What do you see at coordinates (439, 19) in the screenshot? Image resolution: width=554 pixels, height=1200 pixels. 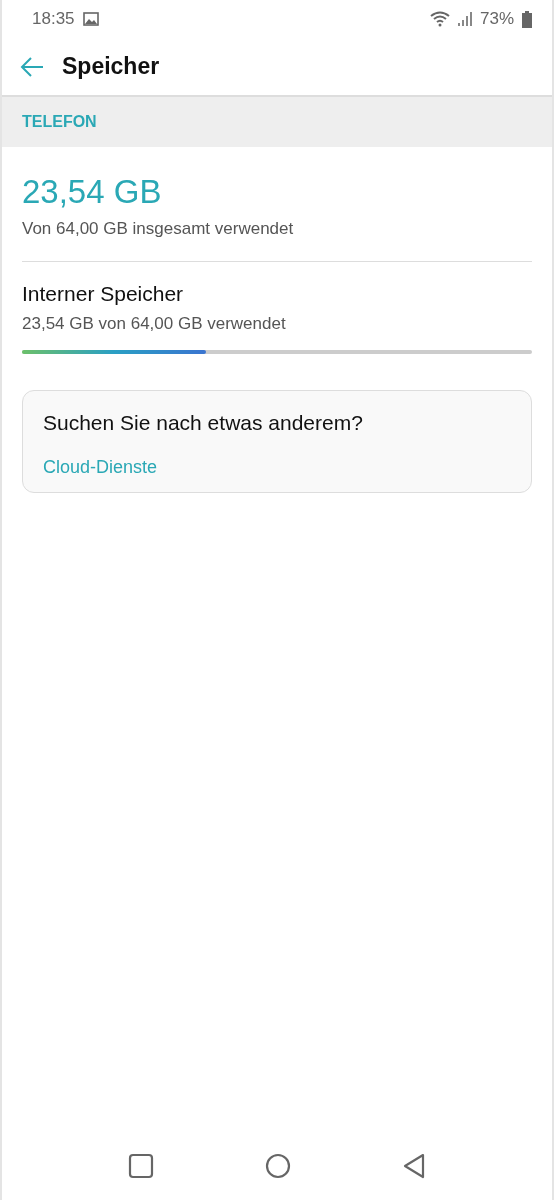 I see `wifi-icon` at bounding box center [439, 19].